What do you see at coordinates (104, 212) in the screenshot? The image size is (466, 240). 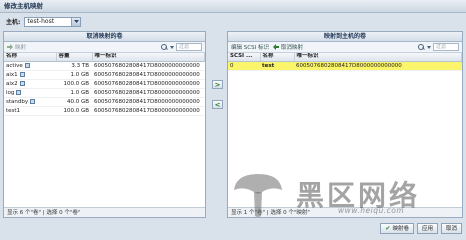 I see `unmapped-panel-footer: 显示 6 个"卷" | 选择 0 个"卷"` at bounding box center [104, 212].